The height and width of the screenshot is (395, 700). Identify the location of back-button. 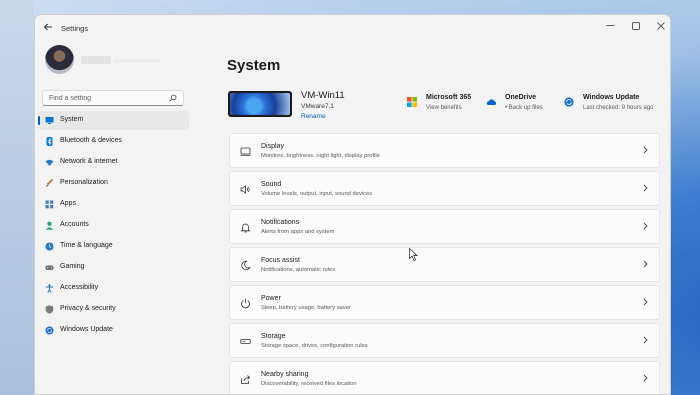
(48, 29).